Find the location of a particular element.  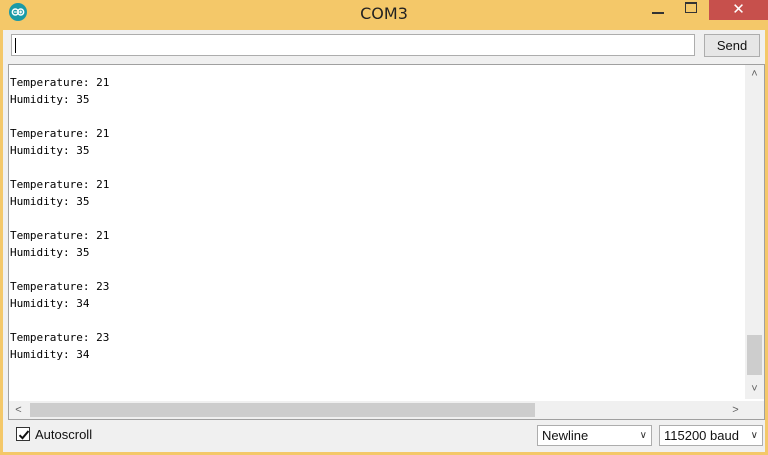

close-icon: ✕ is located at coordinates (738, 9).